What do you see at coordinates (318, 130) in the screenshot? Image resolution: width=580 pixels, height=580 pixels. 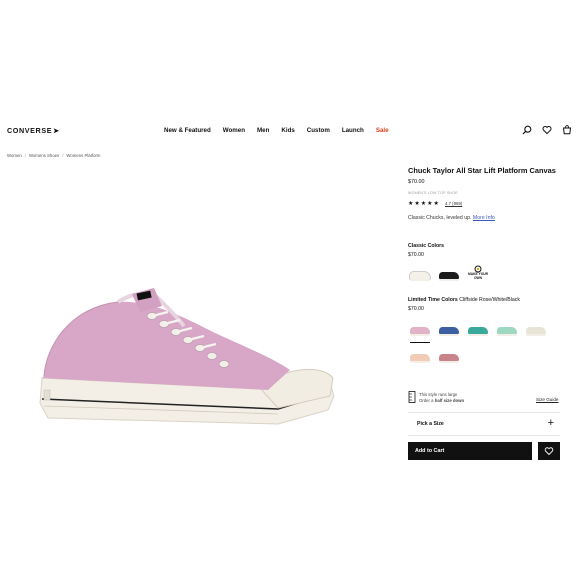 I see `nav-custom: Custom` at bounding box center [318, 130].